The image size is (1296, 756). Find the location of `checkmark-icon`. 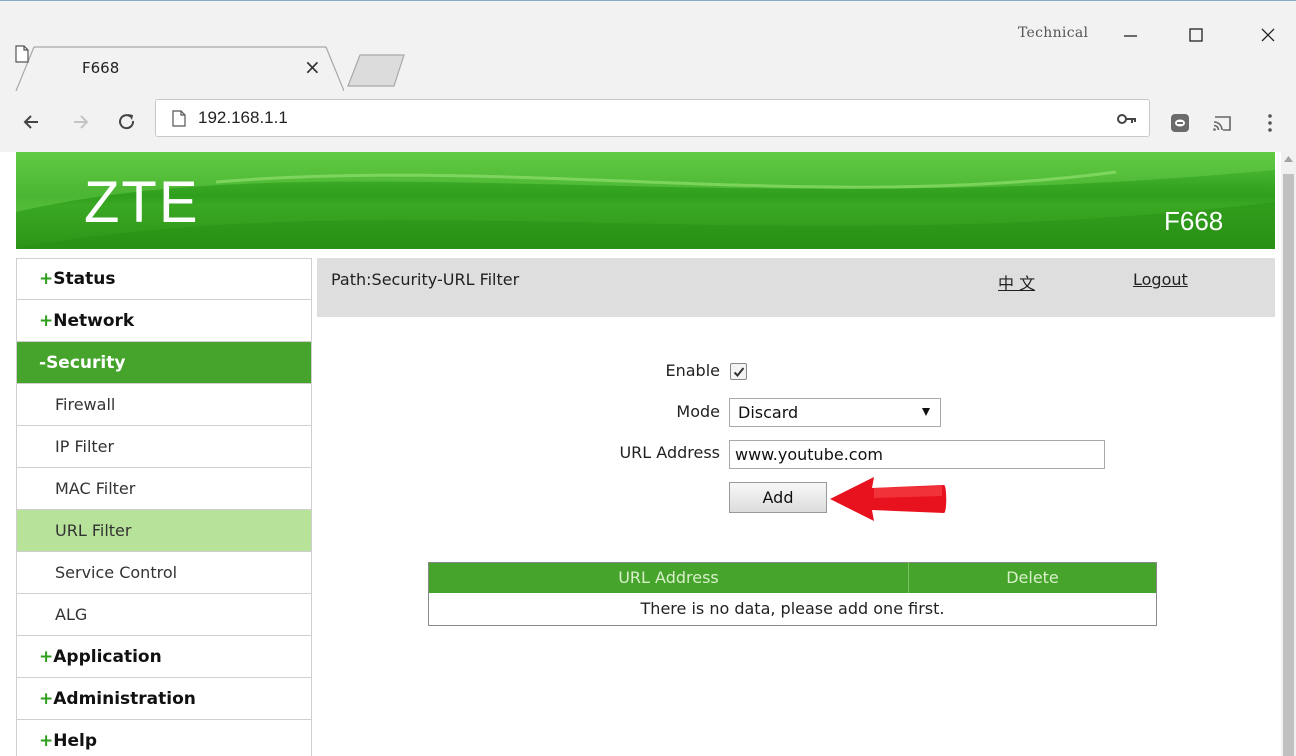

checkmark-icon is located at coordinates (738, 371).